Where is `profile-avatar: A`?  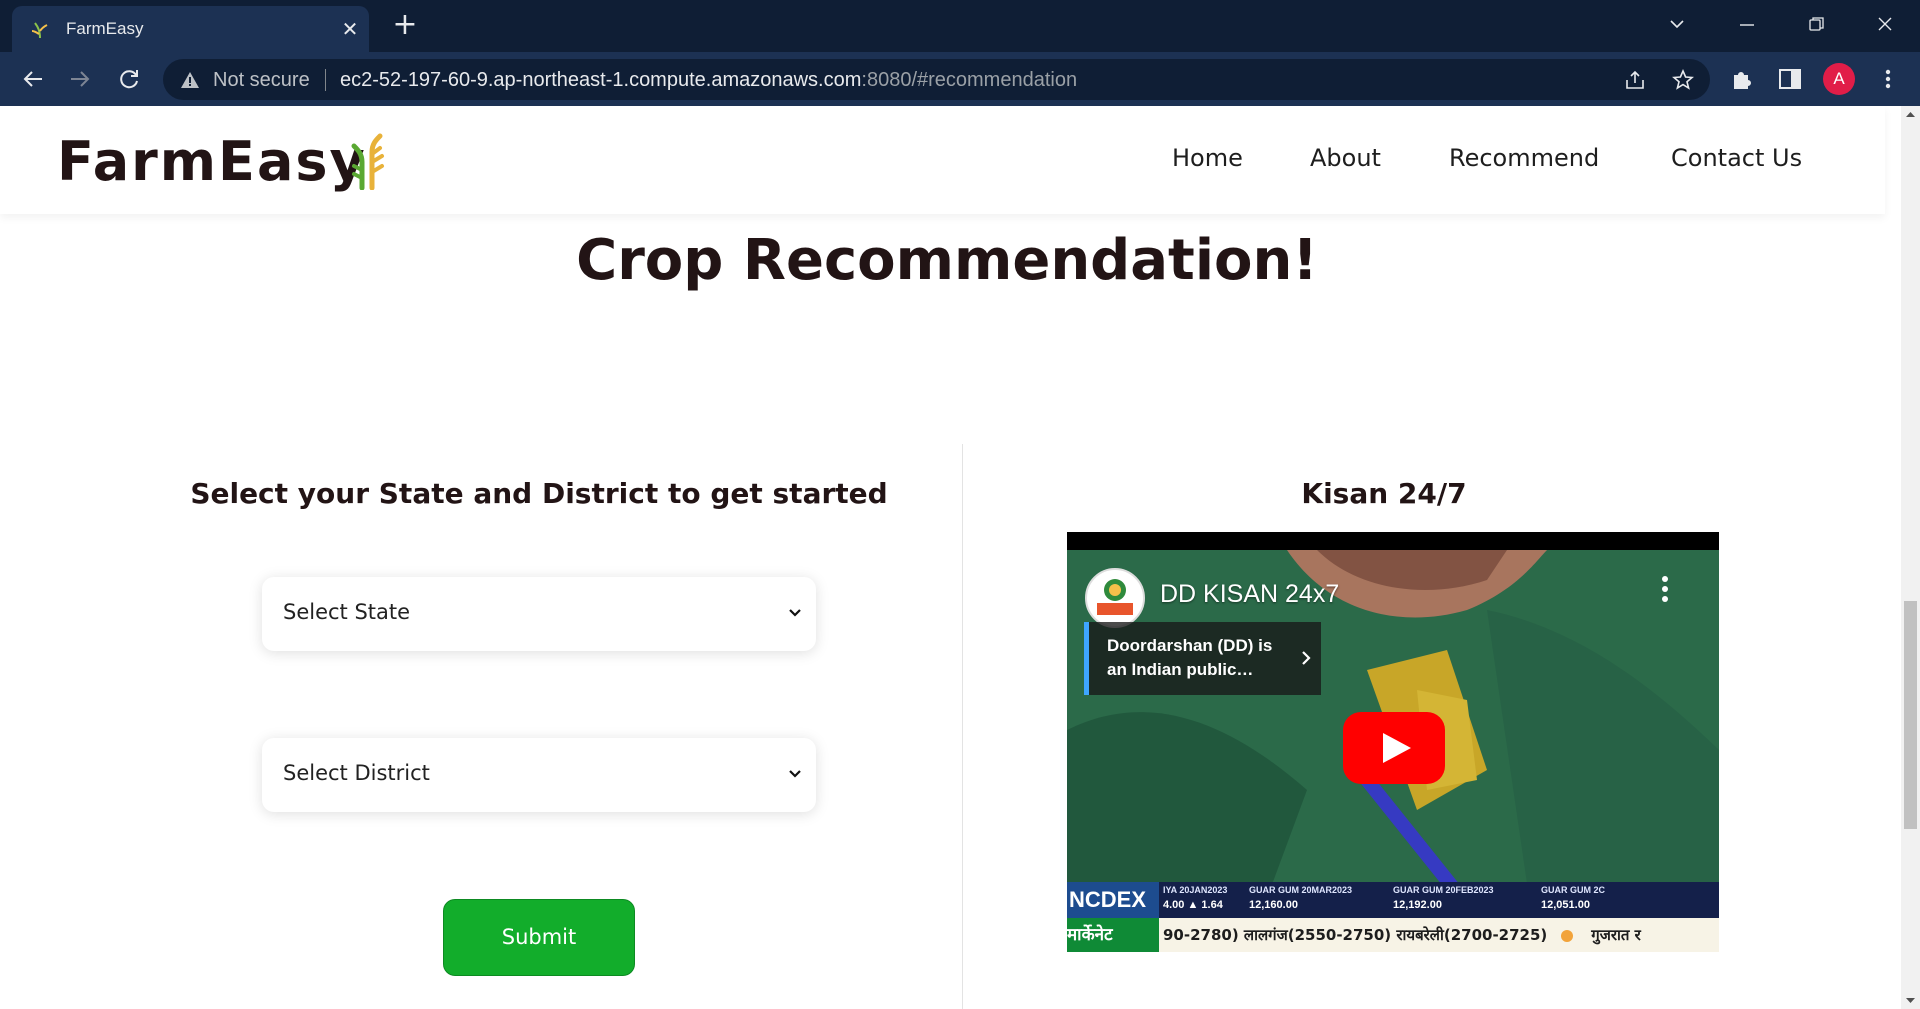
profile-avatar: A is located at coordinates (1839, 79).